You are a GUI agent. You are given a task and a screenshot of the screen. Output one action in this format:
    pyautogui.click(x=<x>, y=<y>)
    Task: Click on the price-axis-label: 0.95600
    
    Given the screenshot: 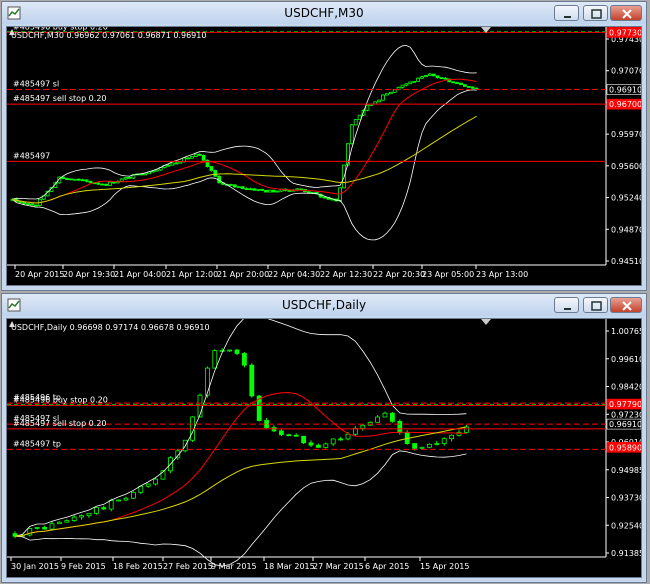 What is the action you would take?
    pyautogui.click(x=626, y=166)
    